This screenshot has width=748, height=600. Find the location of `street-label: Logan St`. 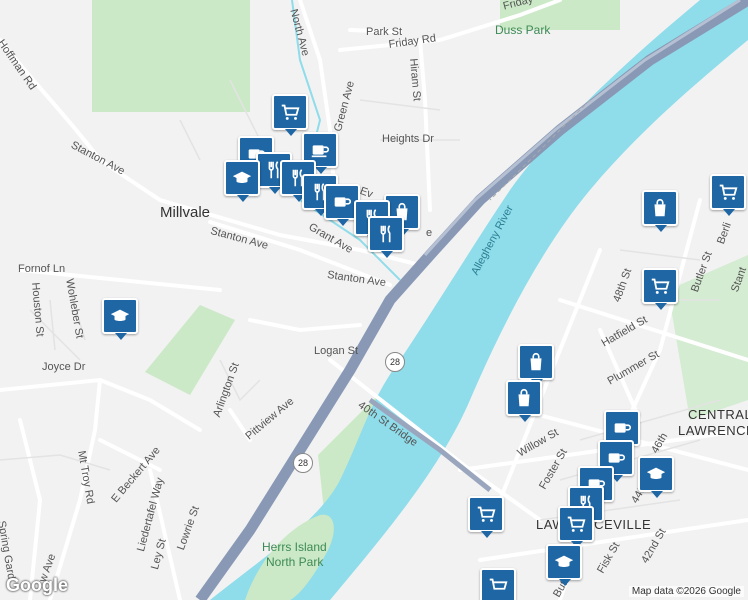

street-label: Logan St is located at coordinates (336, 351).